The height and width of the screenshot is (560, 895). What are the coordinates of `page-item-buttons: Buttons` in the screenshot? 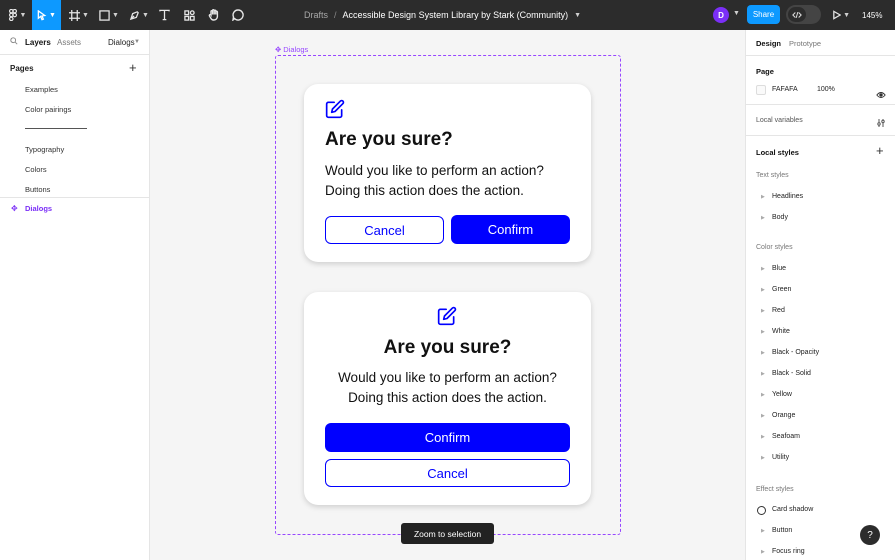 It's located at (37, 189).